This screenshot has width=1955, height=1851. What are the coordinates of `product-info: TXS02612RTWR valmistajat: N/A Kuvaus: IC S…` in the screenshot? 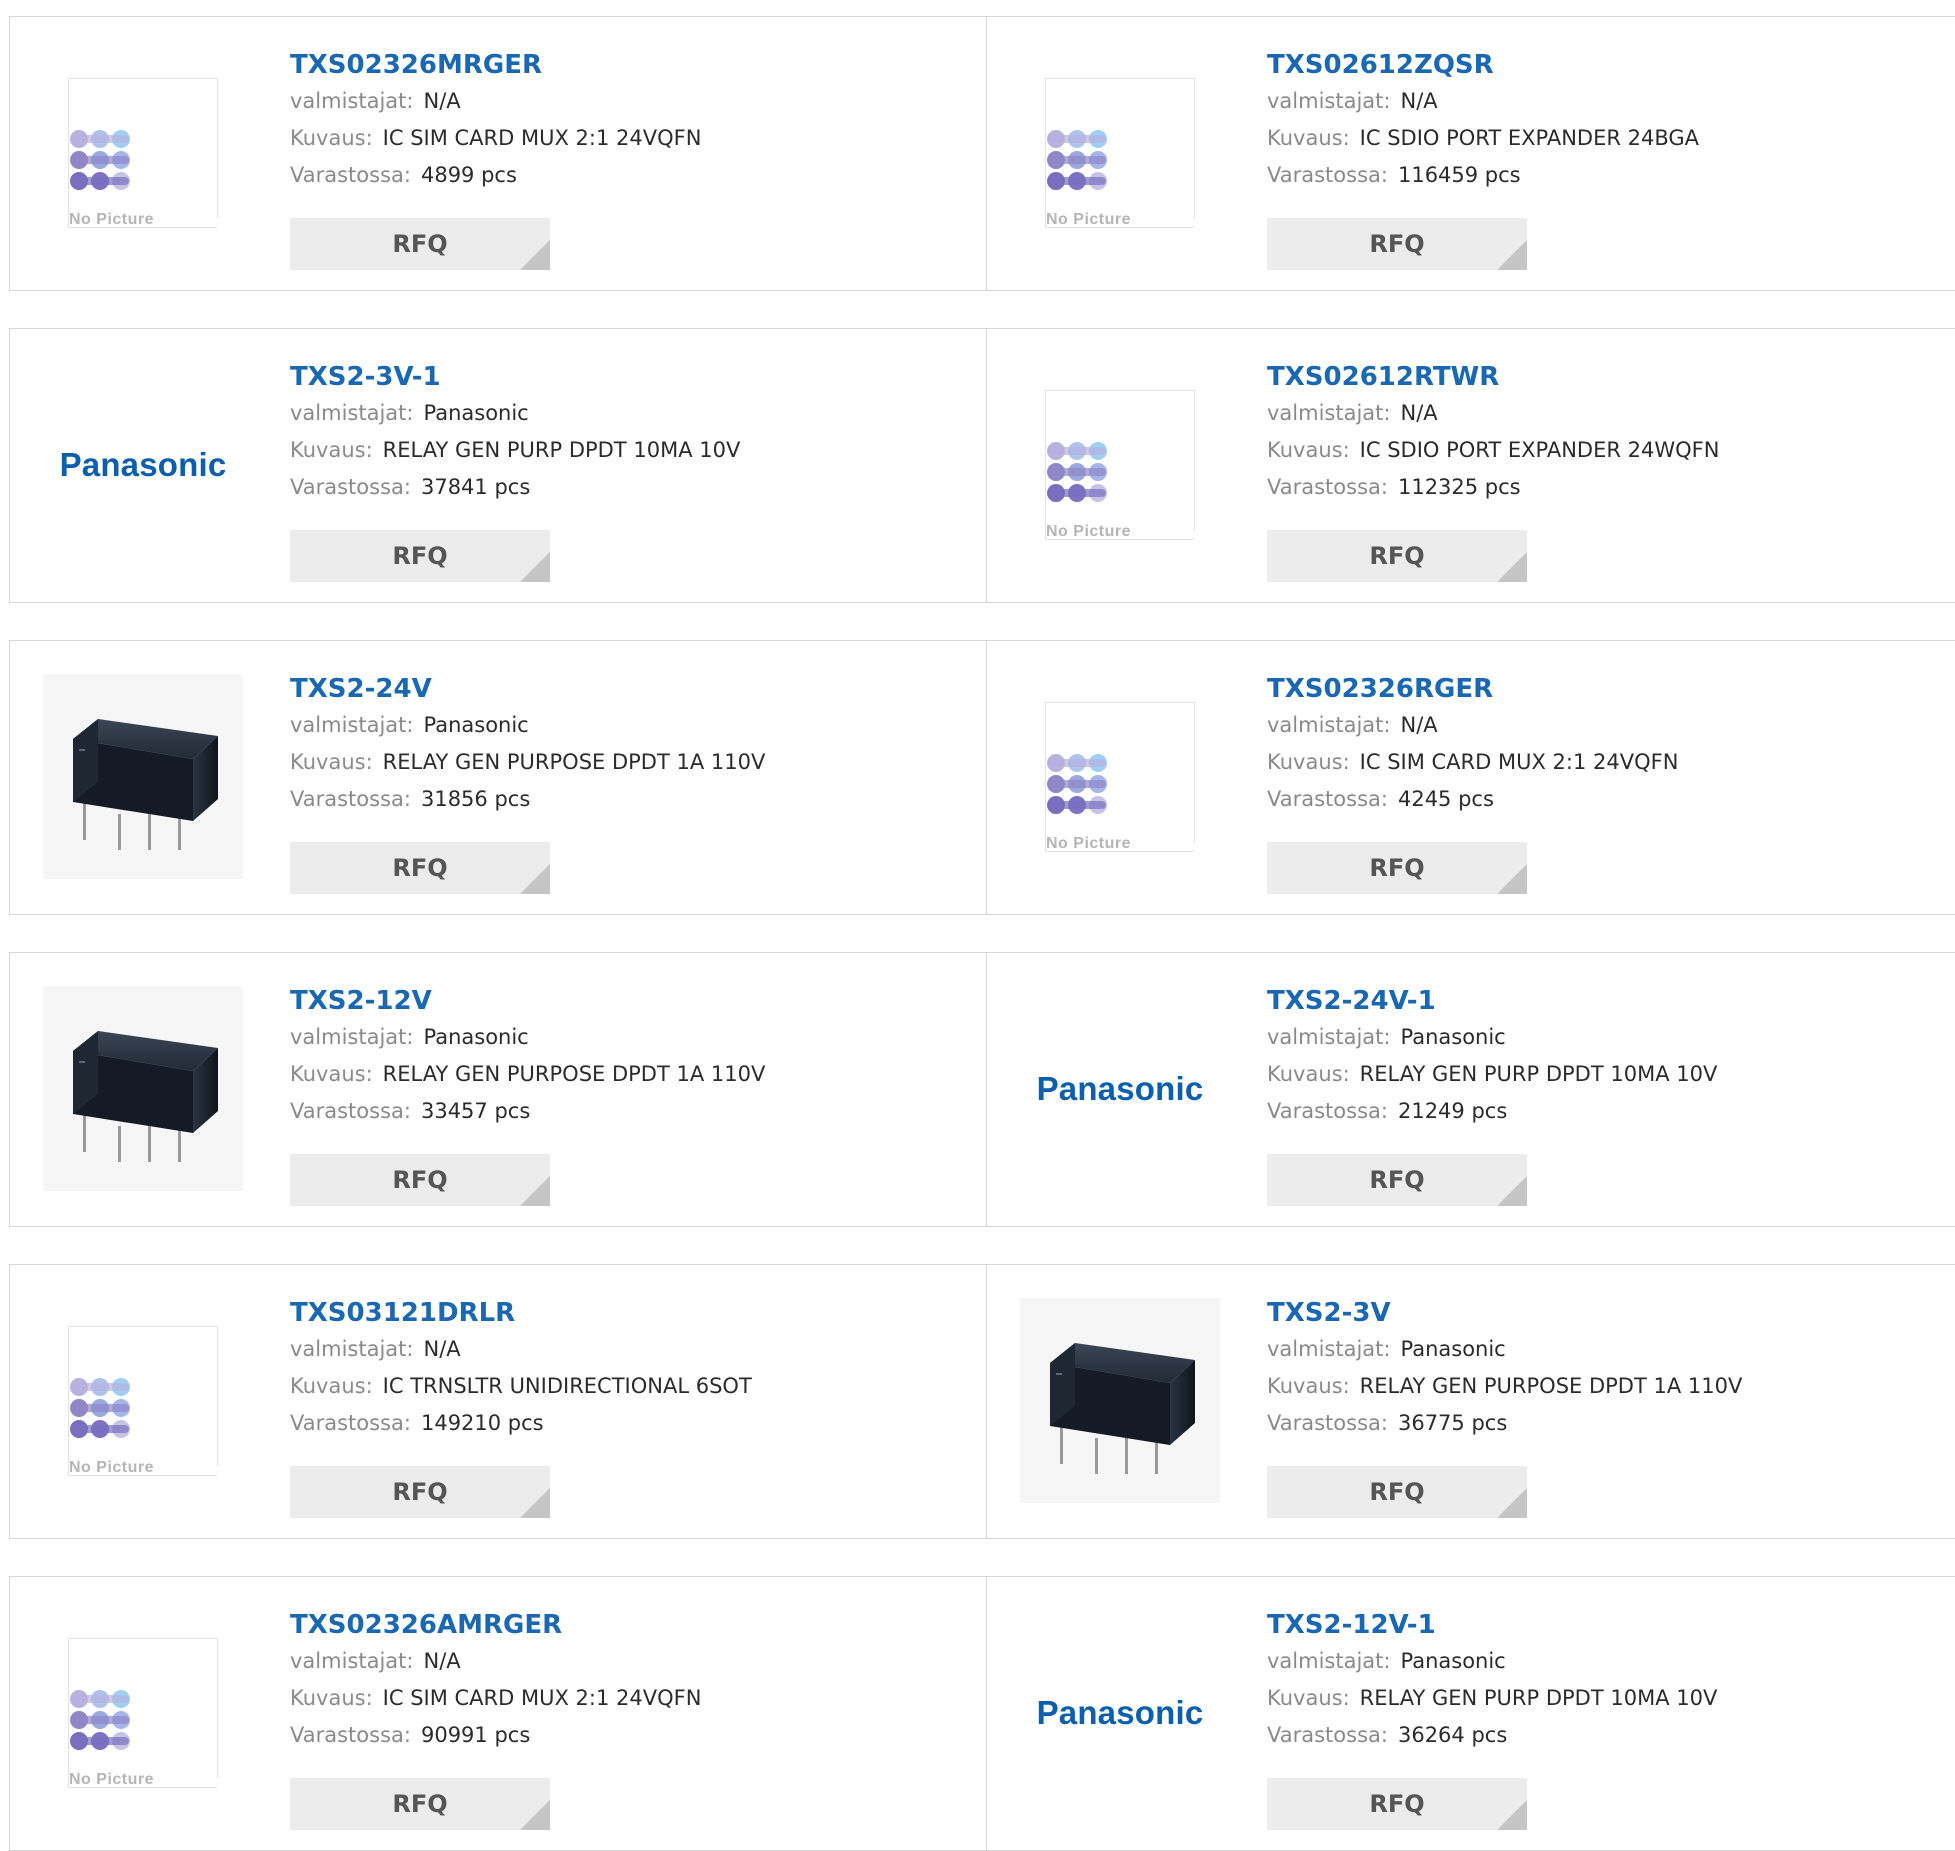 It's located at (1493, 432).